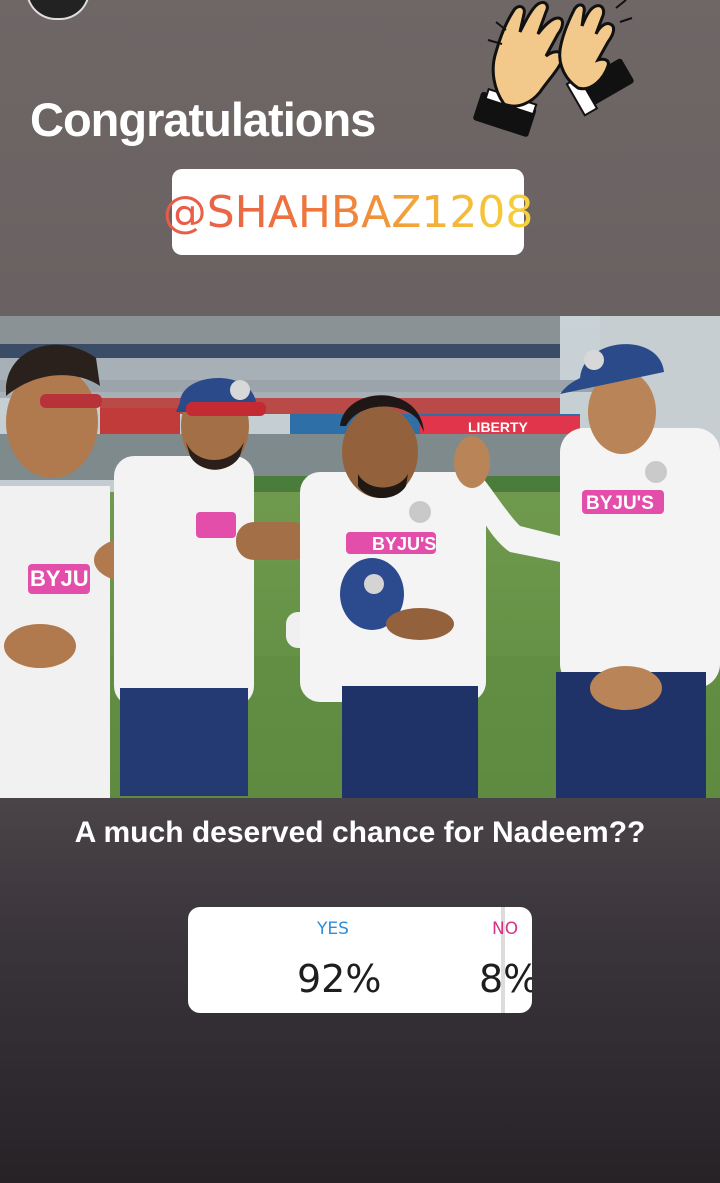 The image size is (720, 1183). What do you see at coordinates (620, 503) in the screenshot?
I see `svg-text: BYJU'S` at bounding box center [620, 503].